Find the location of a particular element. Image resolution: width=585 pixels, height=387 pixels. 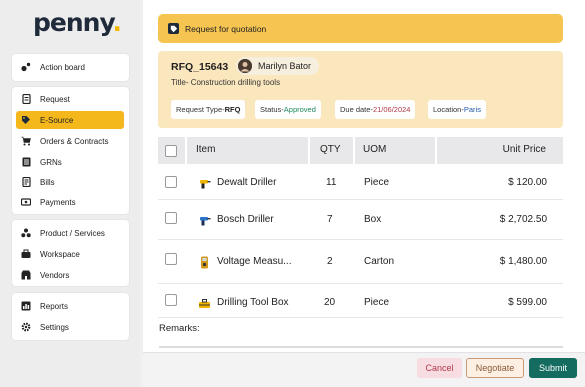

item-uom: Carton is located at coordinates (379, 261).